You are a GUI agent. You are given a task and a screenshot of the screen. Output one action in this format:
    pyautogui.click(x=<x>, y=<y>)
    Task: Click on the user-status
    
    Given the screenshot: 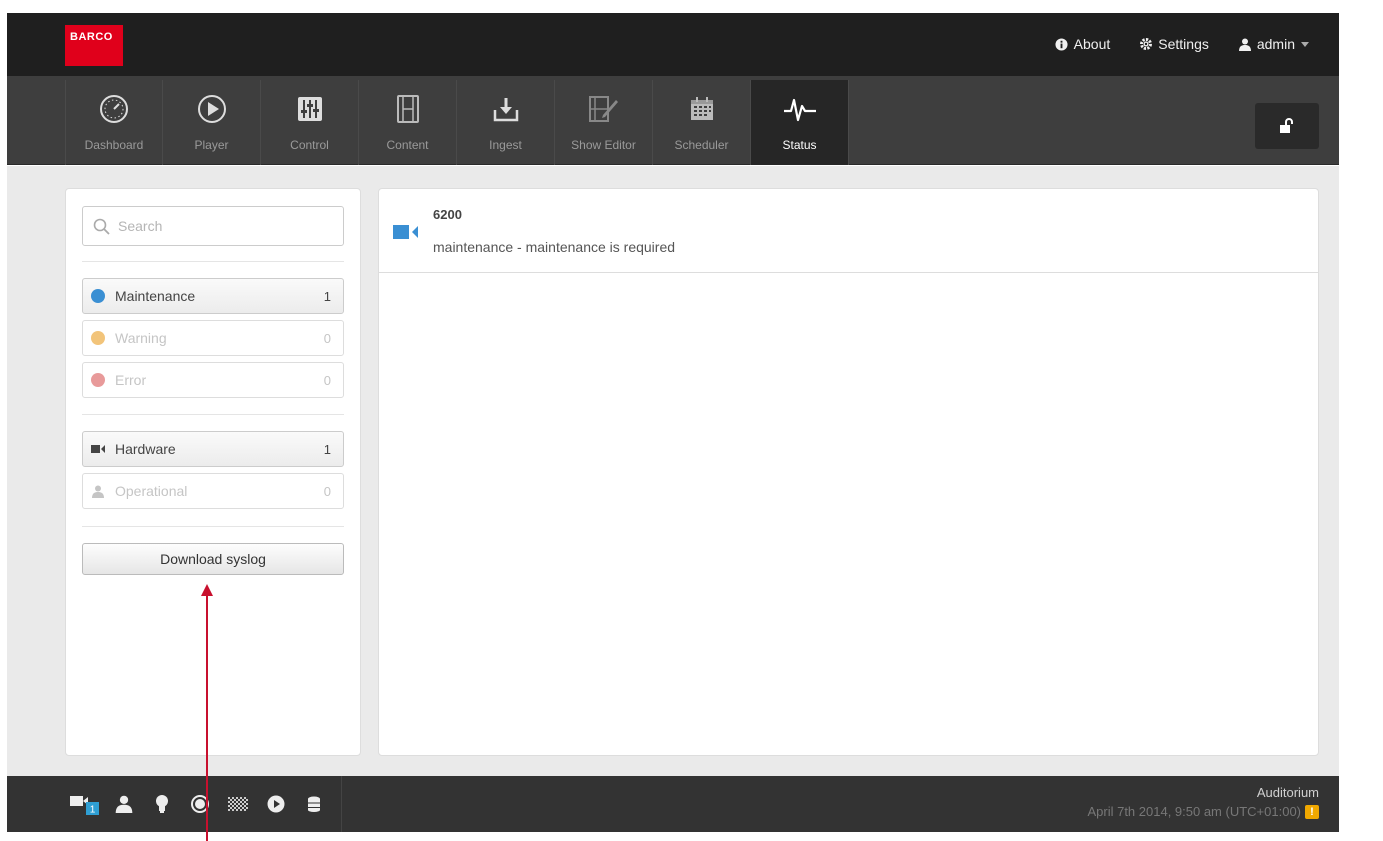 What is the action you would take?
    pyautogui.click(x=124, y=804)
    